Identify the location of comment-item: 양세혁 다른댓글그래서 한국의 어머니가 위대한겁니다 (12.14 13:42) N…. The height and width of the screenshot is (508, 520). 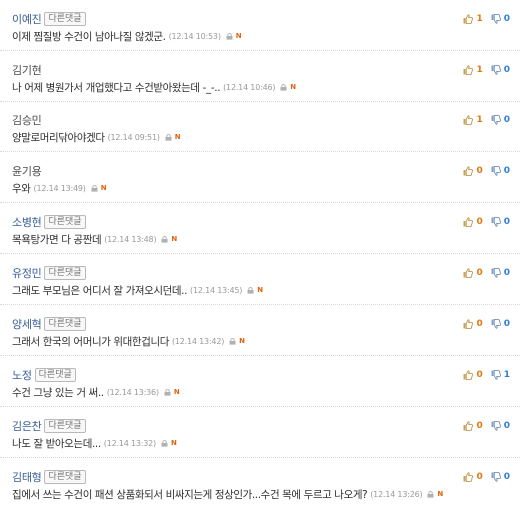
(260, 330).